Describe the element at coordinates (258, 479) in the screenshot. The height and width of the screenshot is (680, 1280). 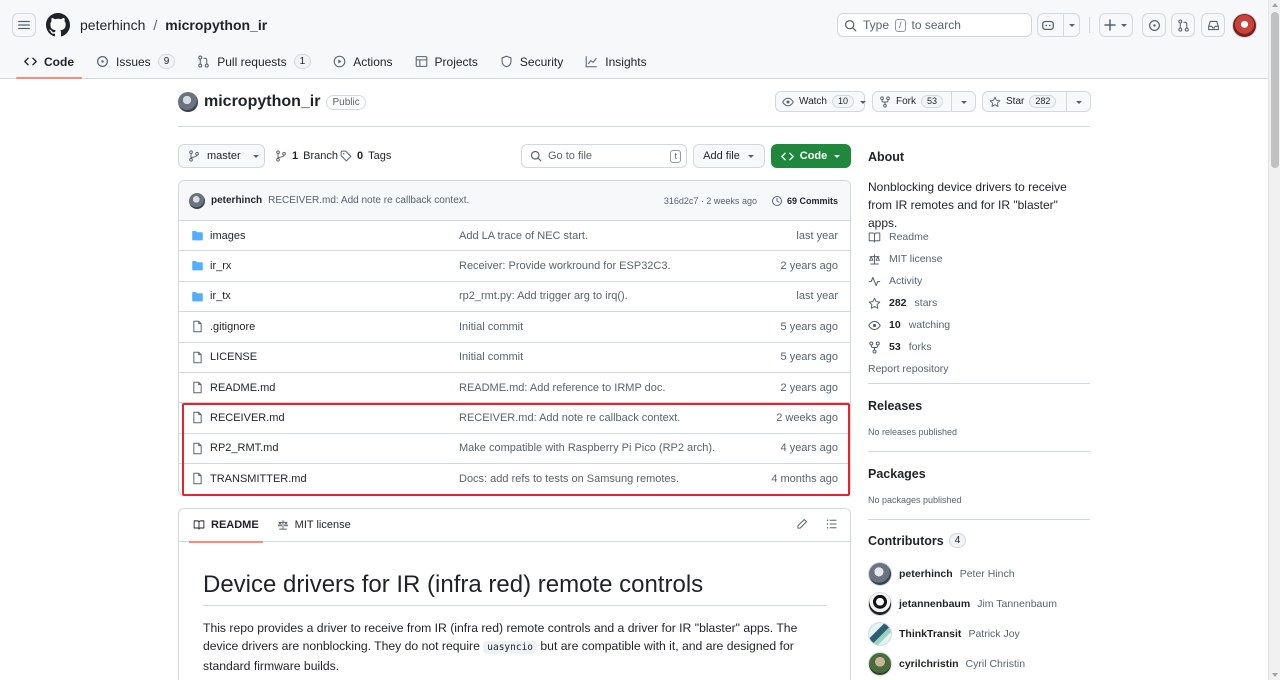
I see `file-name: TRANSMITTER.md` at that location.